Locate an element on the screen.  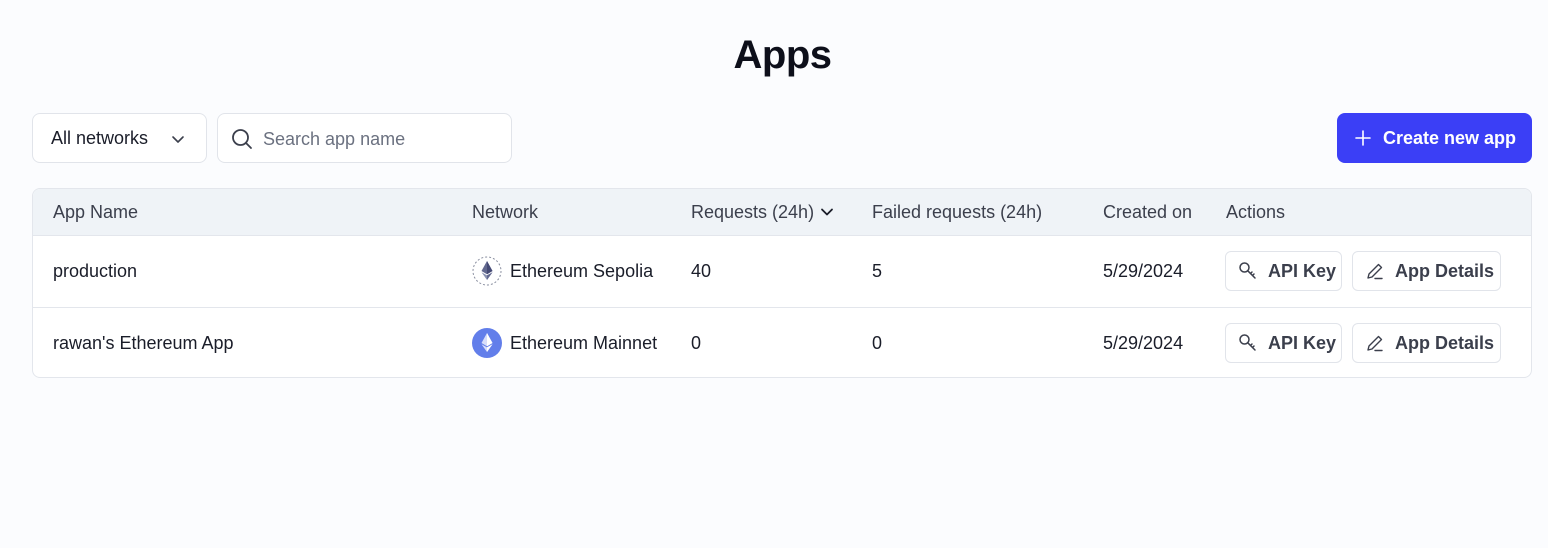
toolbar: All networks Create new app is located at coordinates (782, 138).